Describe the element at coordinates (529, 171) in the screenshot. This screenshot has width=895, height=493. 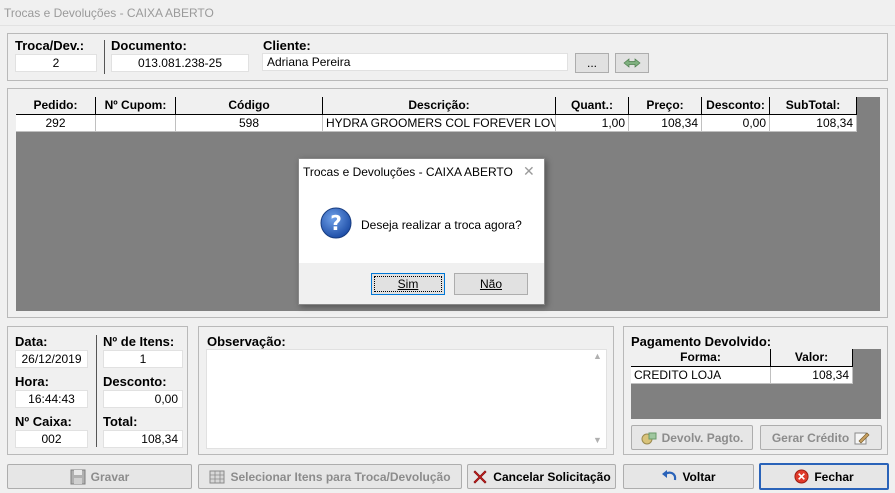
I see `close-icon: ✕` at that location.